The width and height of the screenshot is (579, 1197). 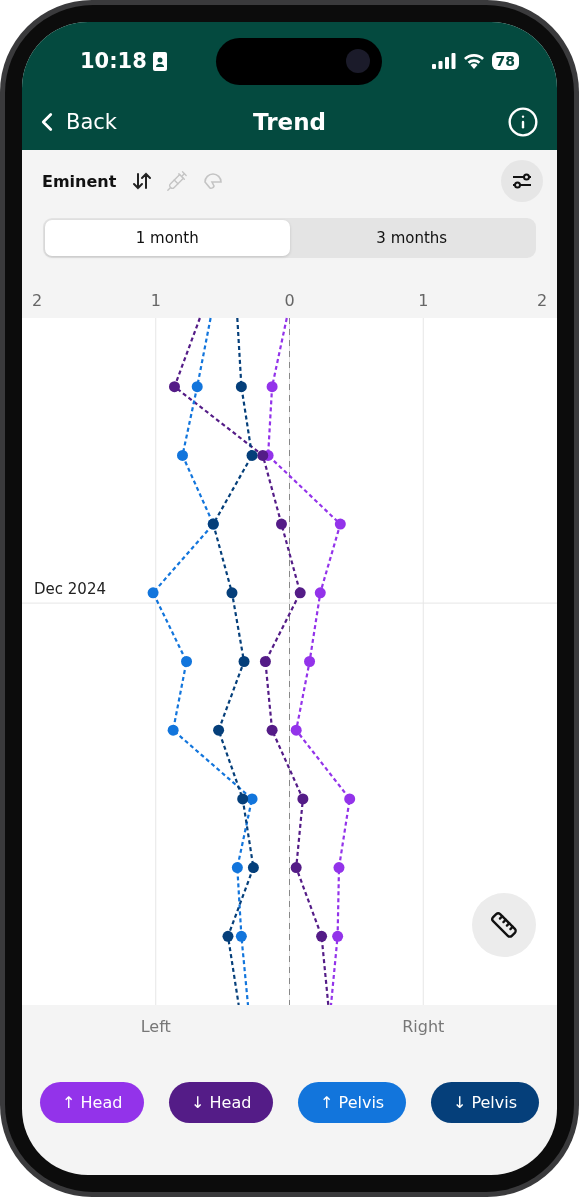 What do you see at coordinates (113, 61) in the screenshot?
I see `status-time: 10:18` at bounding box center [113, 61].